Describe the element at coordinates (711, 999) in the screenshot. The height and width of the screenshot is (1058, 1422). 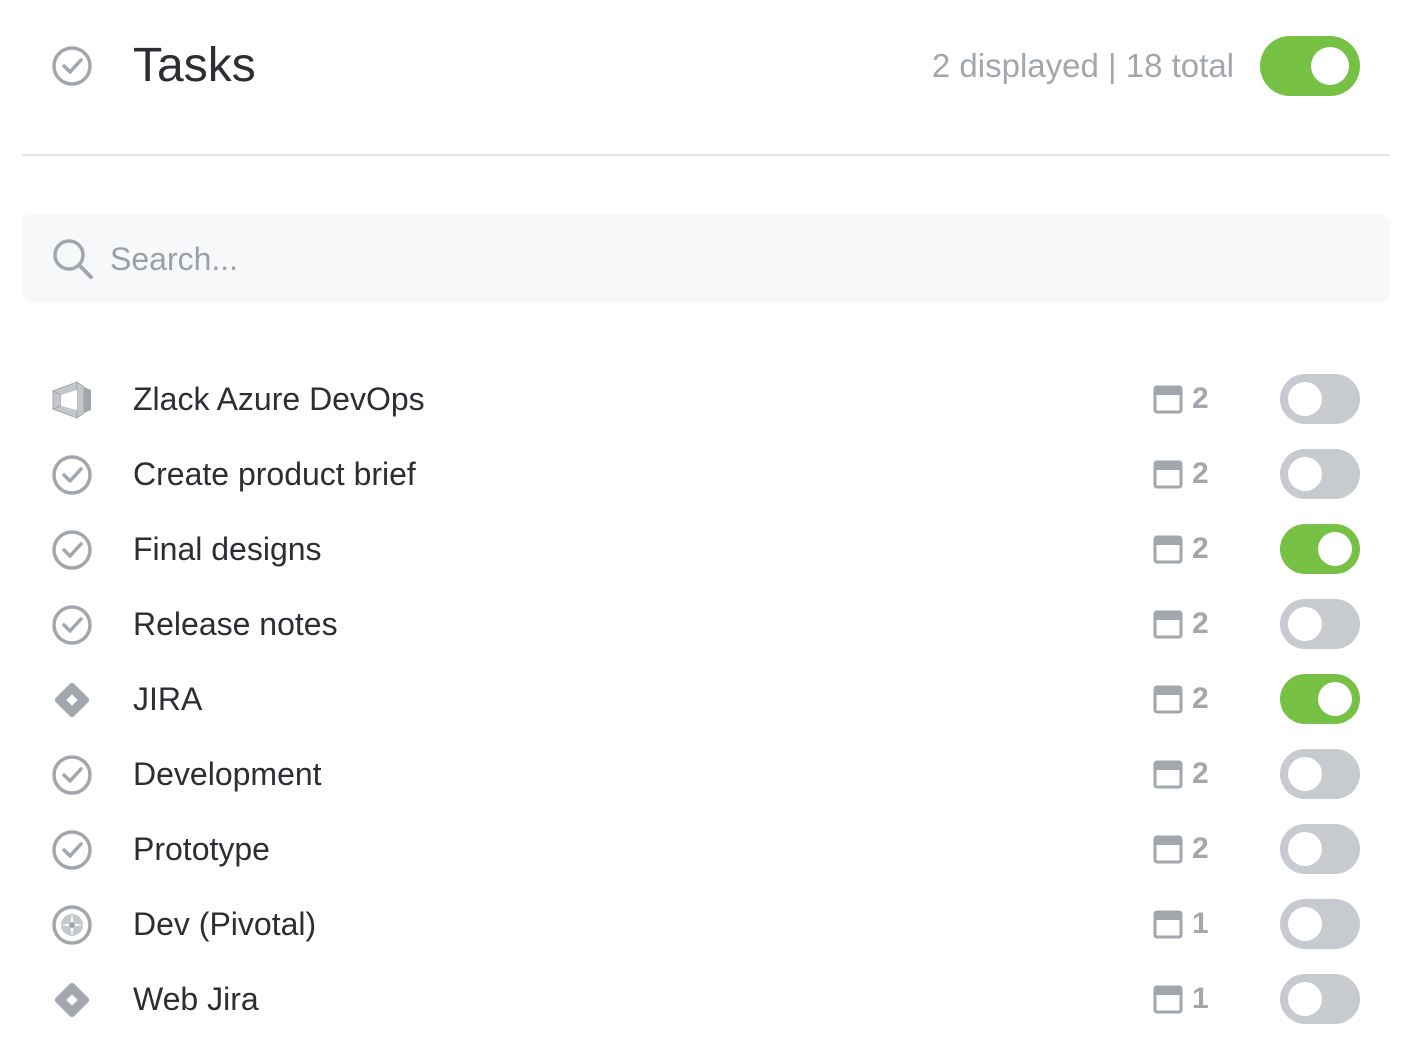
I see `task-row: Web Jira 1` at that location.